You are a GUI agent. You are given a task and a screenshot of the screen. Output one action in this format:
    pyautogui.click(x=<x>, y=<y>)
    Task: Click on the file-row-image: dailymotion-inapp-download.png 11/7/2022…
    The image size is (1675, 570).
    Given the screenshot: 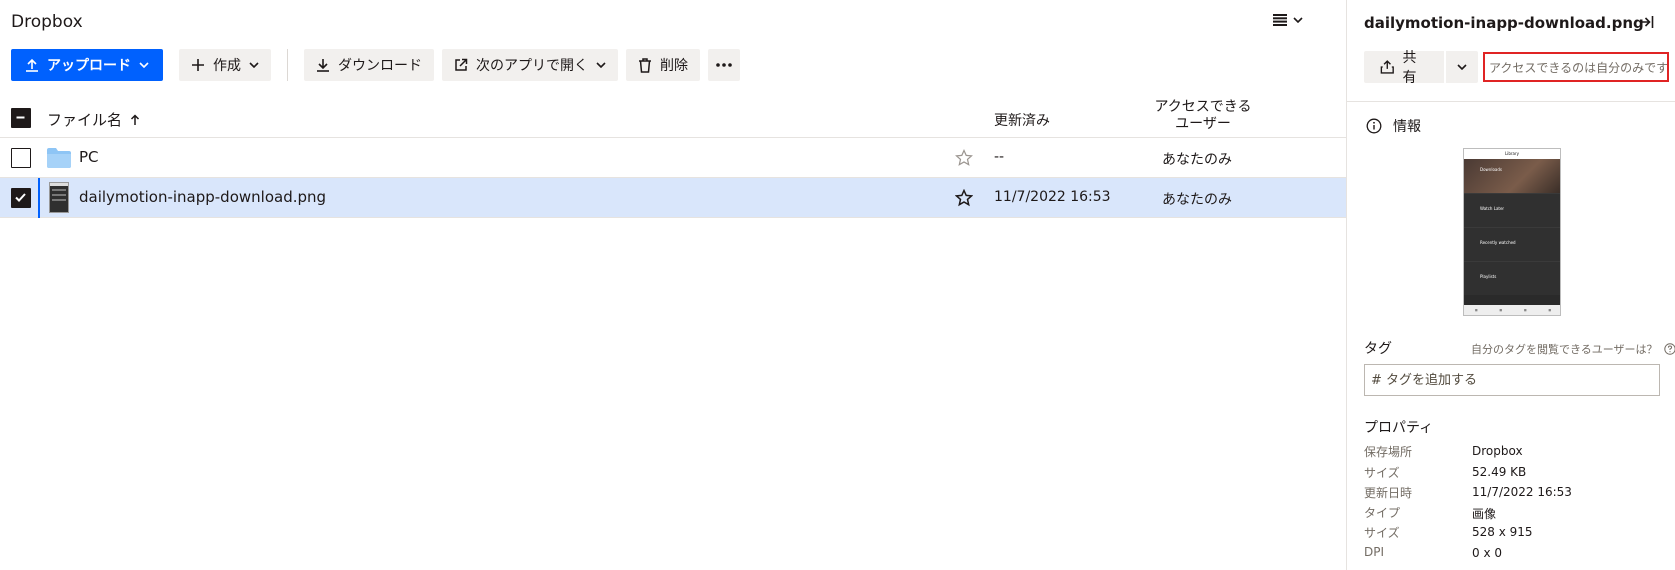 What is the action you would take?
    pyautogui.click(x=673, y=198)
    